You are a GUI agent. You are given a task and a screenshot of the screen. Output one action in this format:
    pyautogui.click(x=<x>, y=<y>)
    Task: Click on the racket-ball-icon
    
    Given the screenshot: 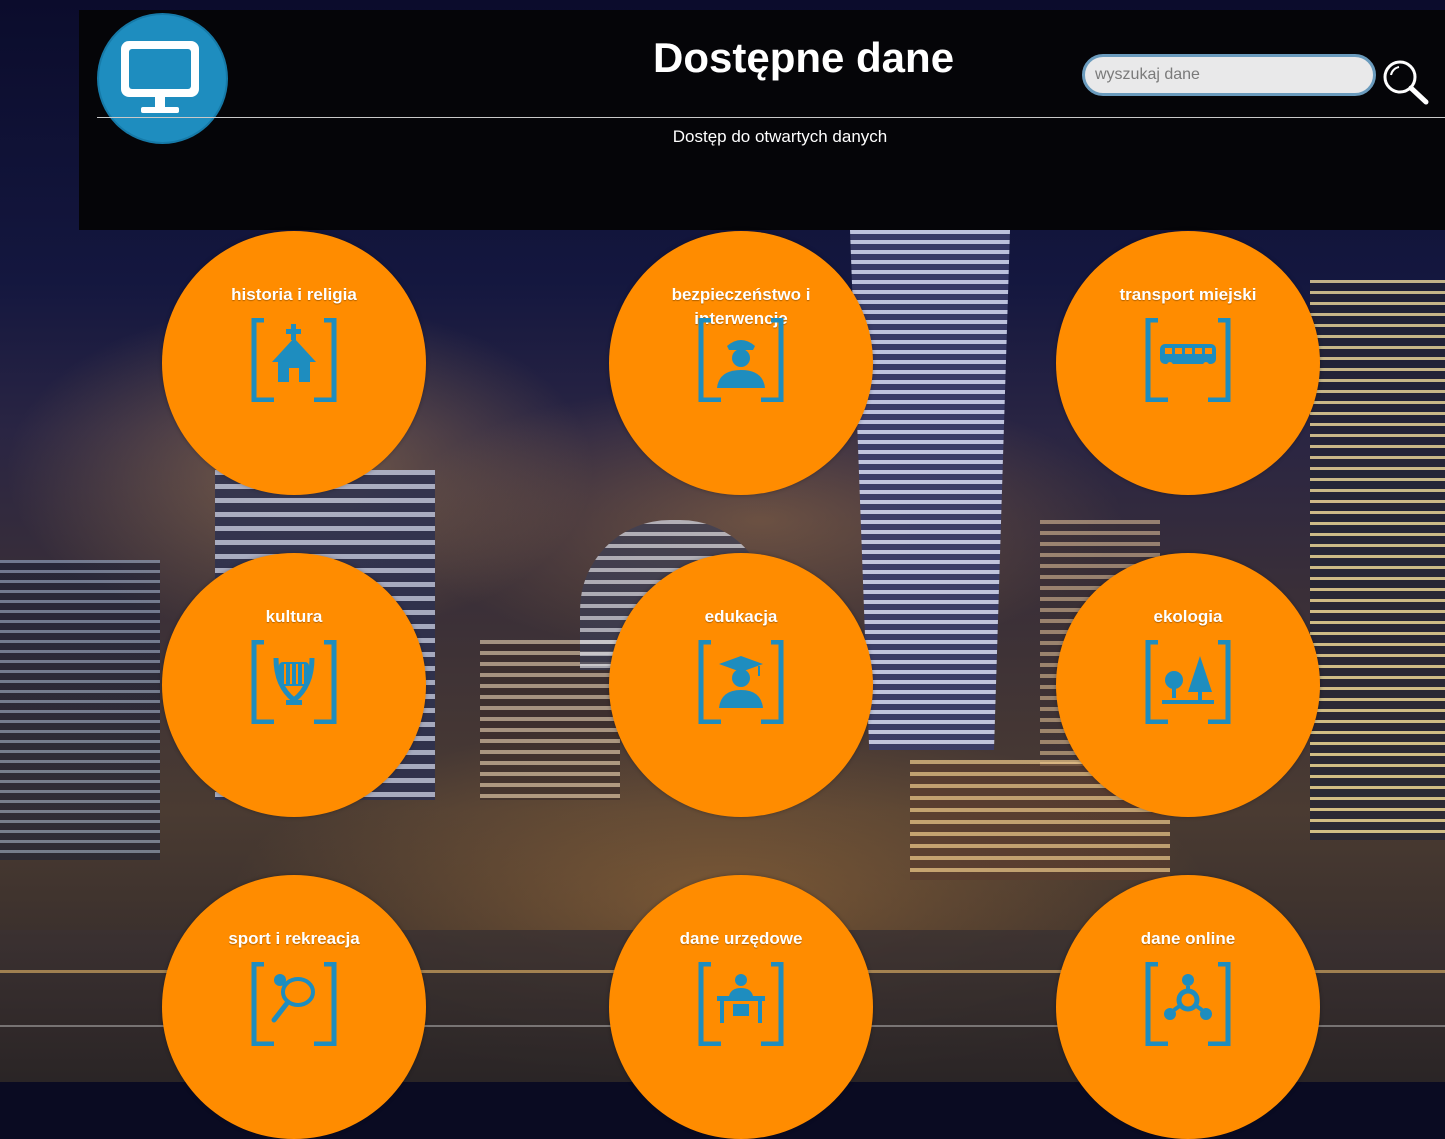 What is the action you would take?
    pyautogui.click(x=294, y=1004)
    